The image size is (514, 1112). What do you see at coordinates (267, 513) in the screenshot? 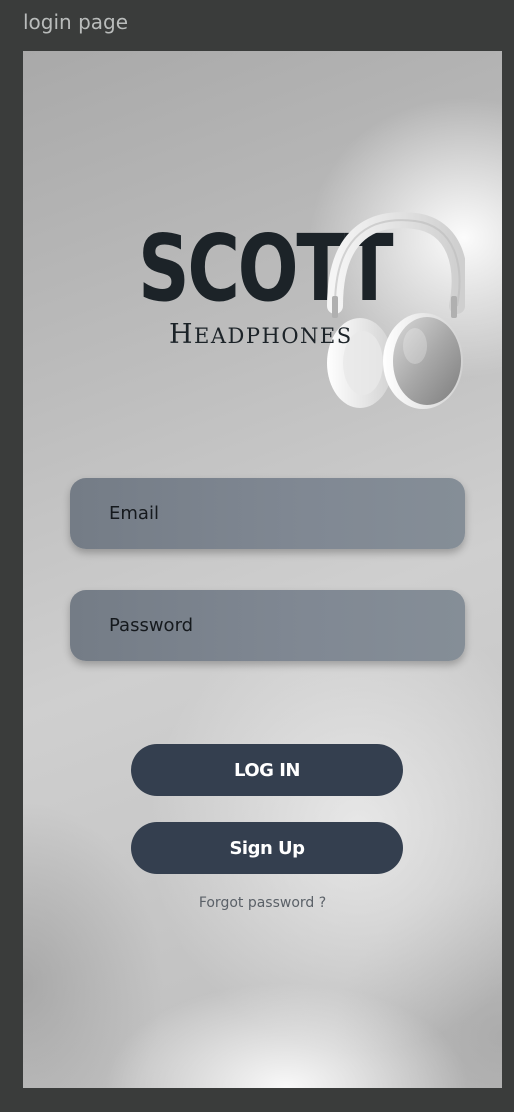
I see `email-field: Email` at bounding box center [267, 513].